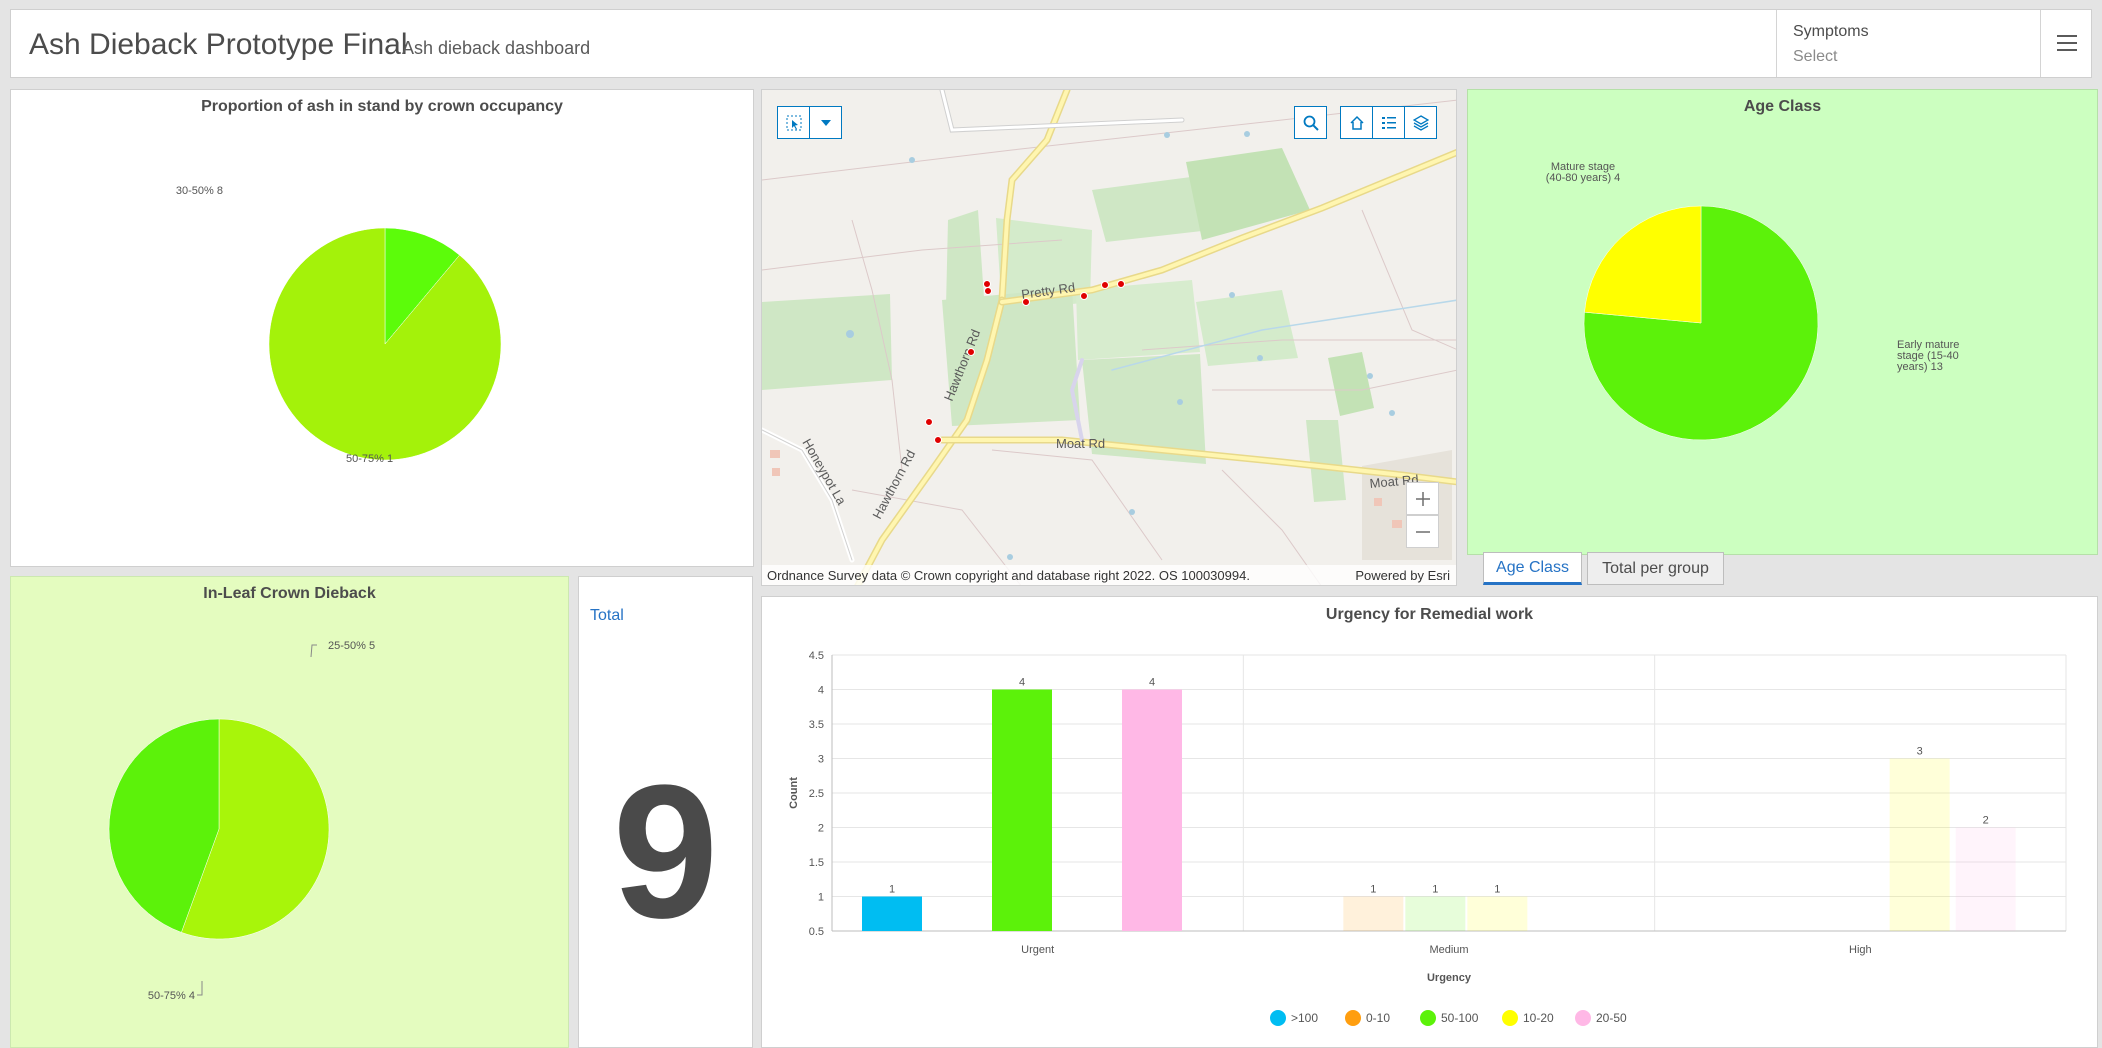  Describe the element at coordinates (816, 725) in the screenshot. I see `y-tick-label: 3.5` at that location.